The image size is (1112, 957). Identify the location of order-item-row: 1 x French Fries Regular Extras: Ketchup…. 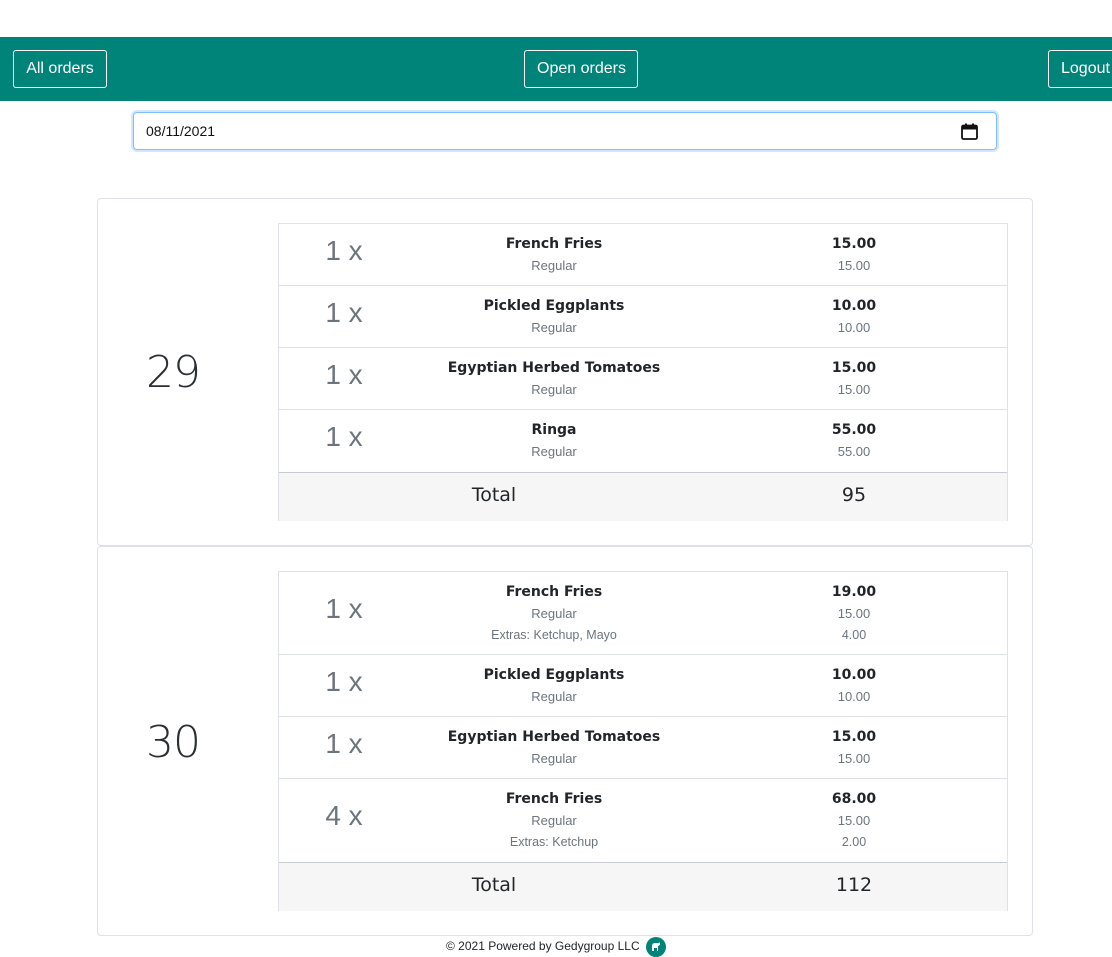
(643, 613).